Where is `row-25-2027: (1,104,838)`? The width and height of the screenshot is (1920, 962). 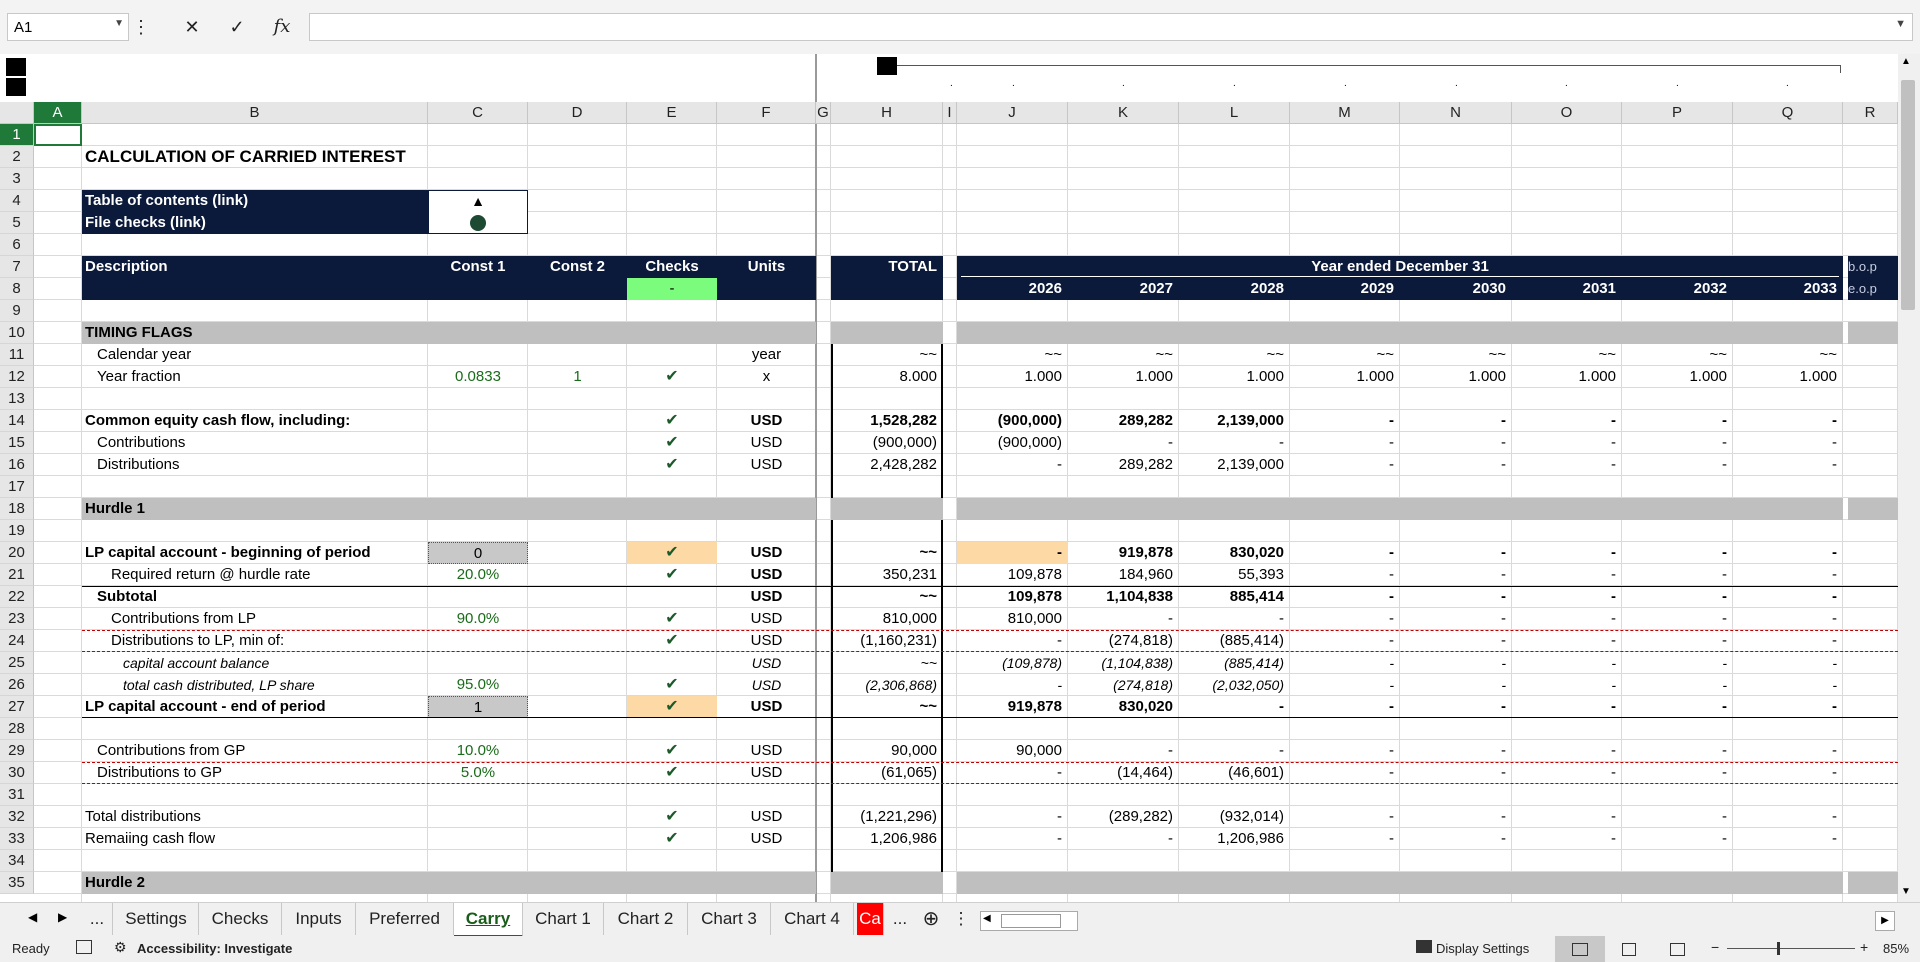
row-25-2027: (1,104,838) is located at coordinates (1123, 663).